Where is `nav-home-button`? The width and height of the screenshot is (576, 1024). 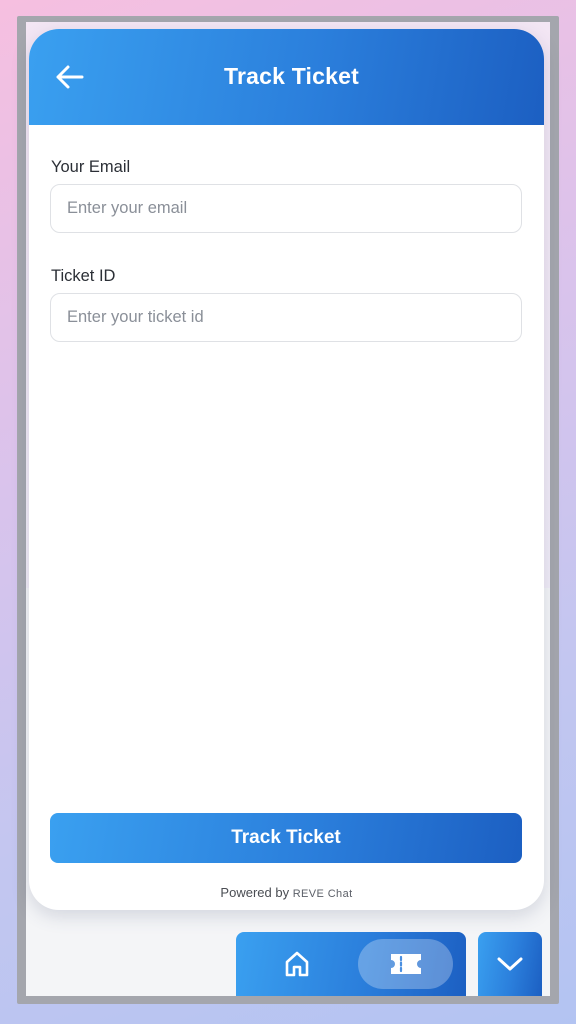
nav-home-button is located at coordinates (297, 964).